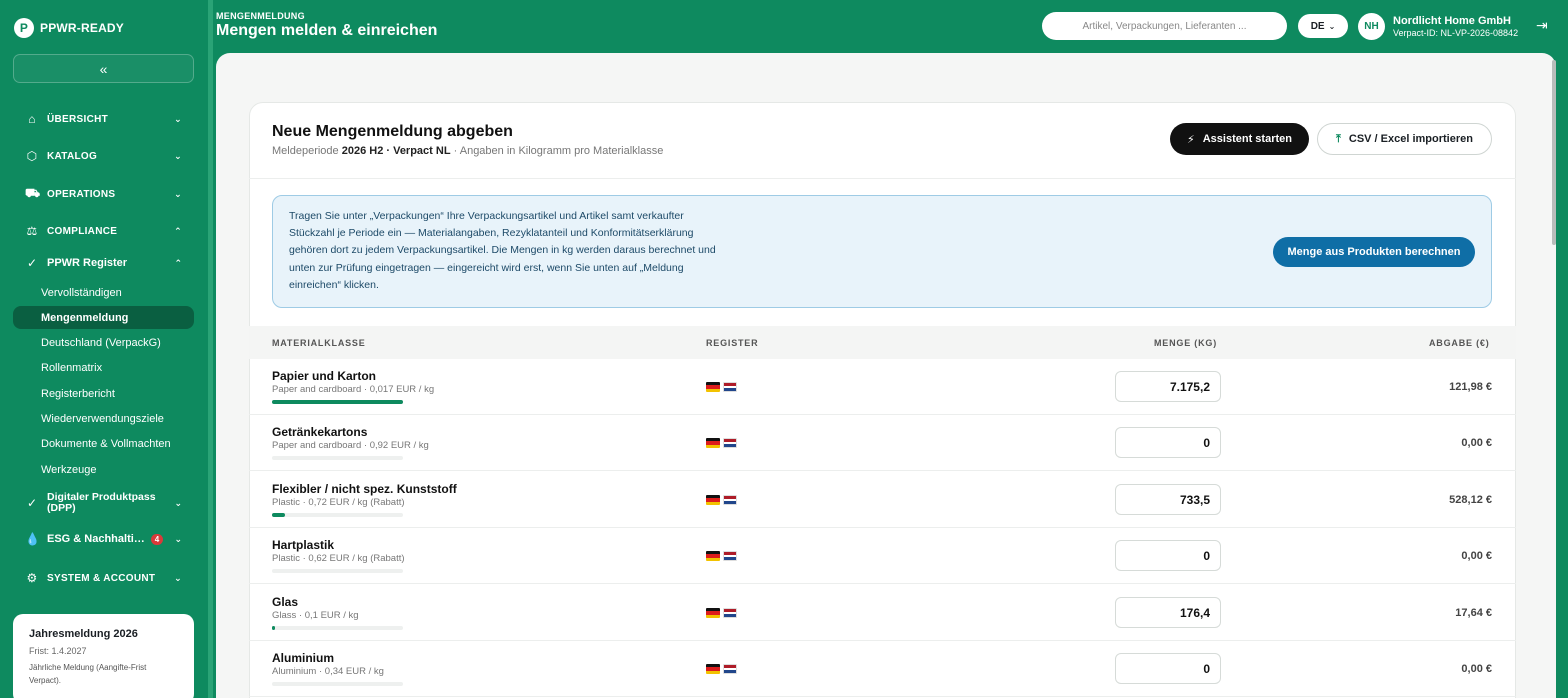 Image resolution: width=1568 pixels, height=698 pixels. Describe the element at coordinates (32, 156) in the screenshot. I see `box-icon: ⬡` at that location.